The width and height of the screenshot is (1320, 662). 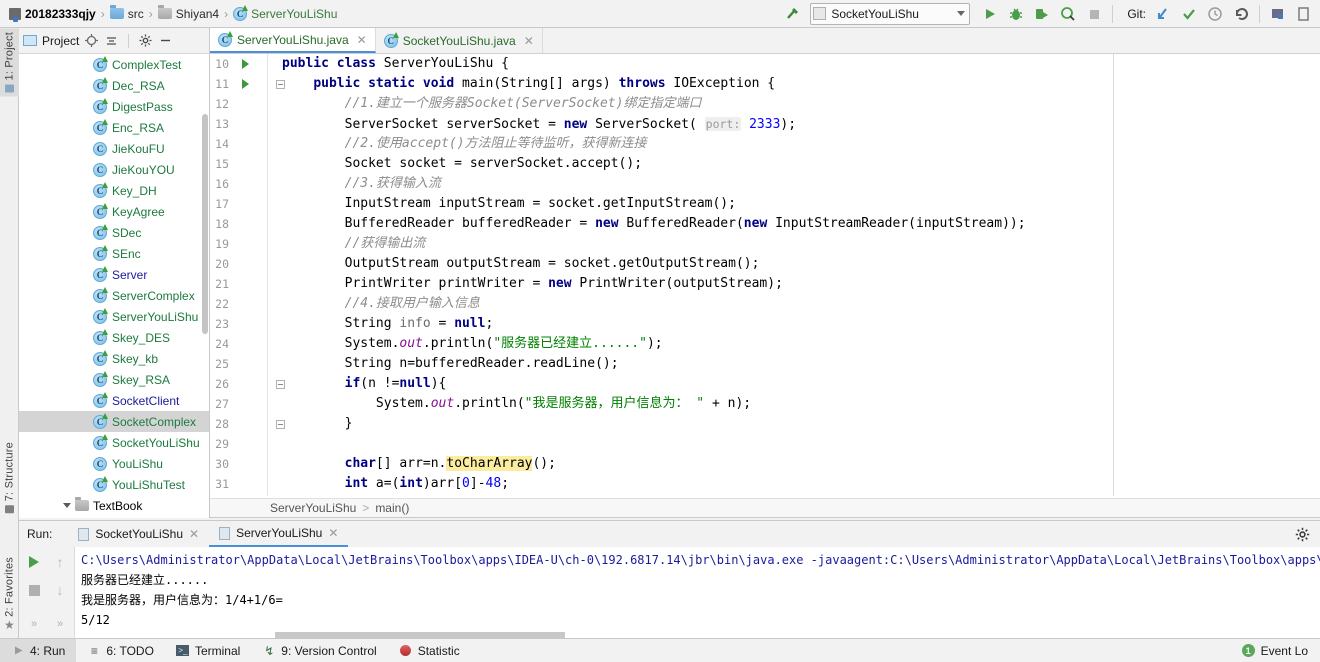 I want to click on tree-scrollbar, so click(x=205, y=224).